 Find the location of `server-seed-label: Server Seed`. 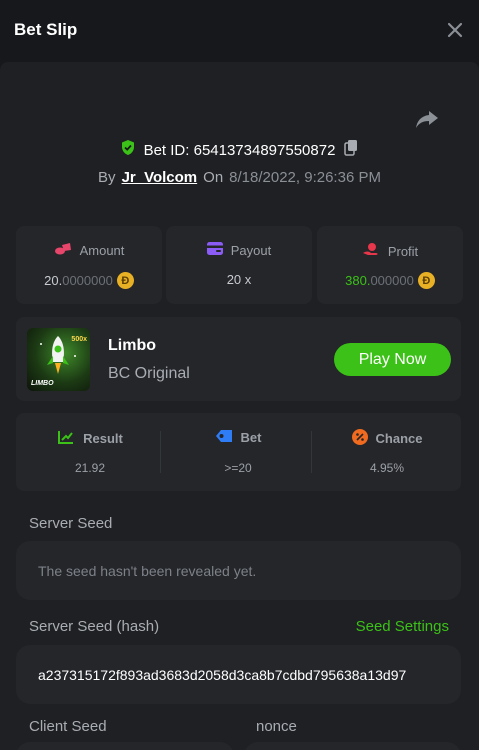

server-seed-label: Server Seed is located at coordinates (71, 523).